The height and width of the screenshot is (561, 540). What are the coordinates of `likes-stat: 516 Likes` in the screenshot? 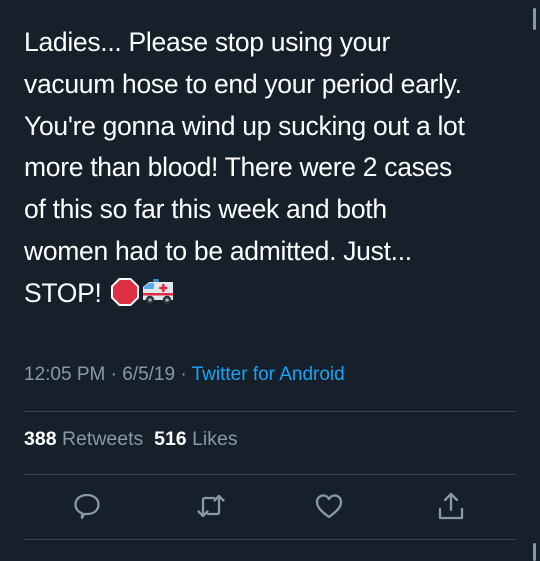 It's located at (196, 439).